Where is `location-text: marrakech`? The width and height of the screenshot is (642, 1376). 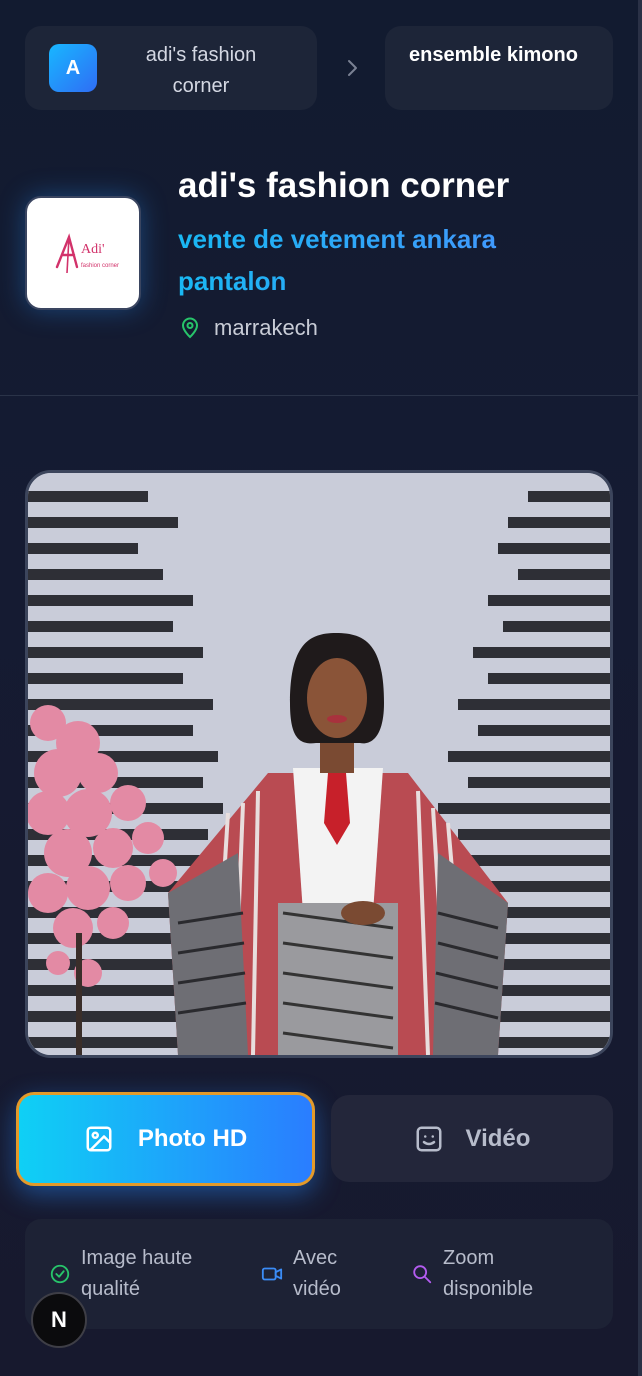
location-text: marrakech is located at coordinates (266, 327).